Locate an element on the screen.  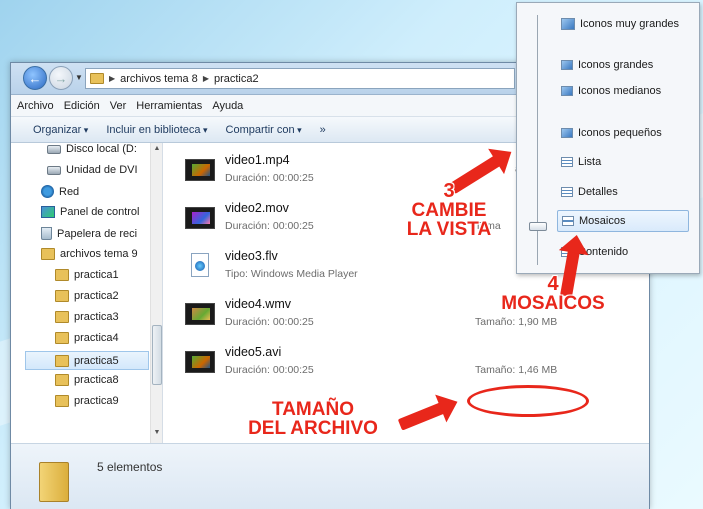
view-option-extra-large-icons: Iconos muy grandes is located at coordinates (620, 24).